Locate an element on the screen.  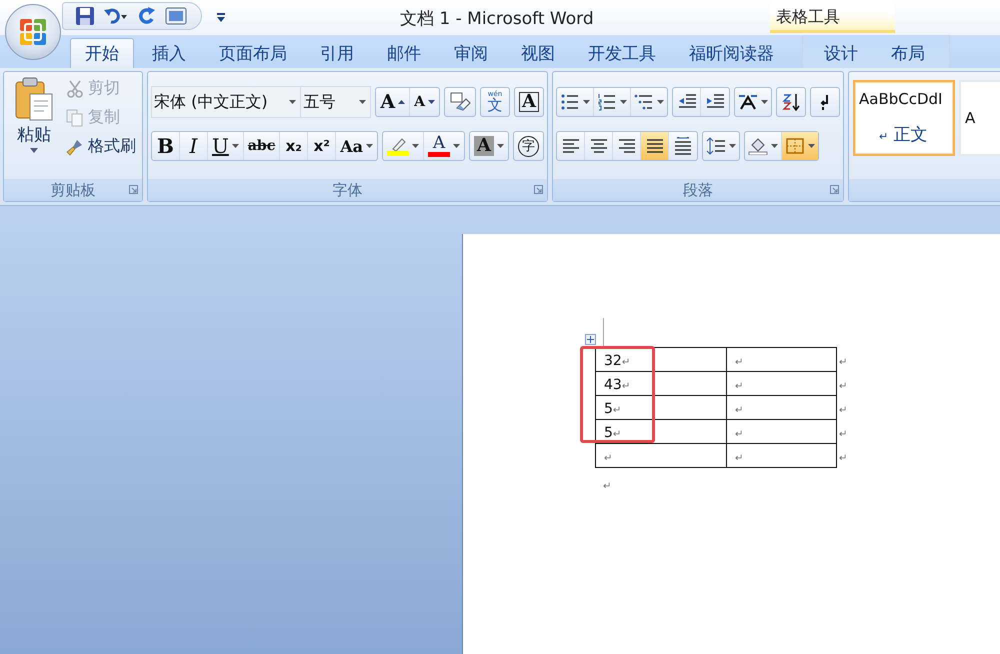
justify-icon is located at coordinates (654, 146).